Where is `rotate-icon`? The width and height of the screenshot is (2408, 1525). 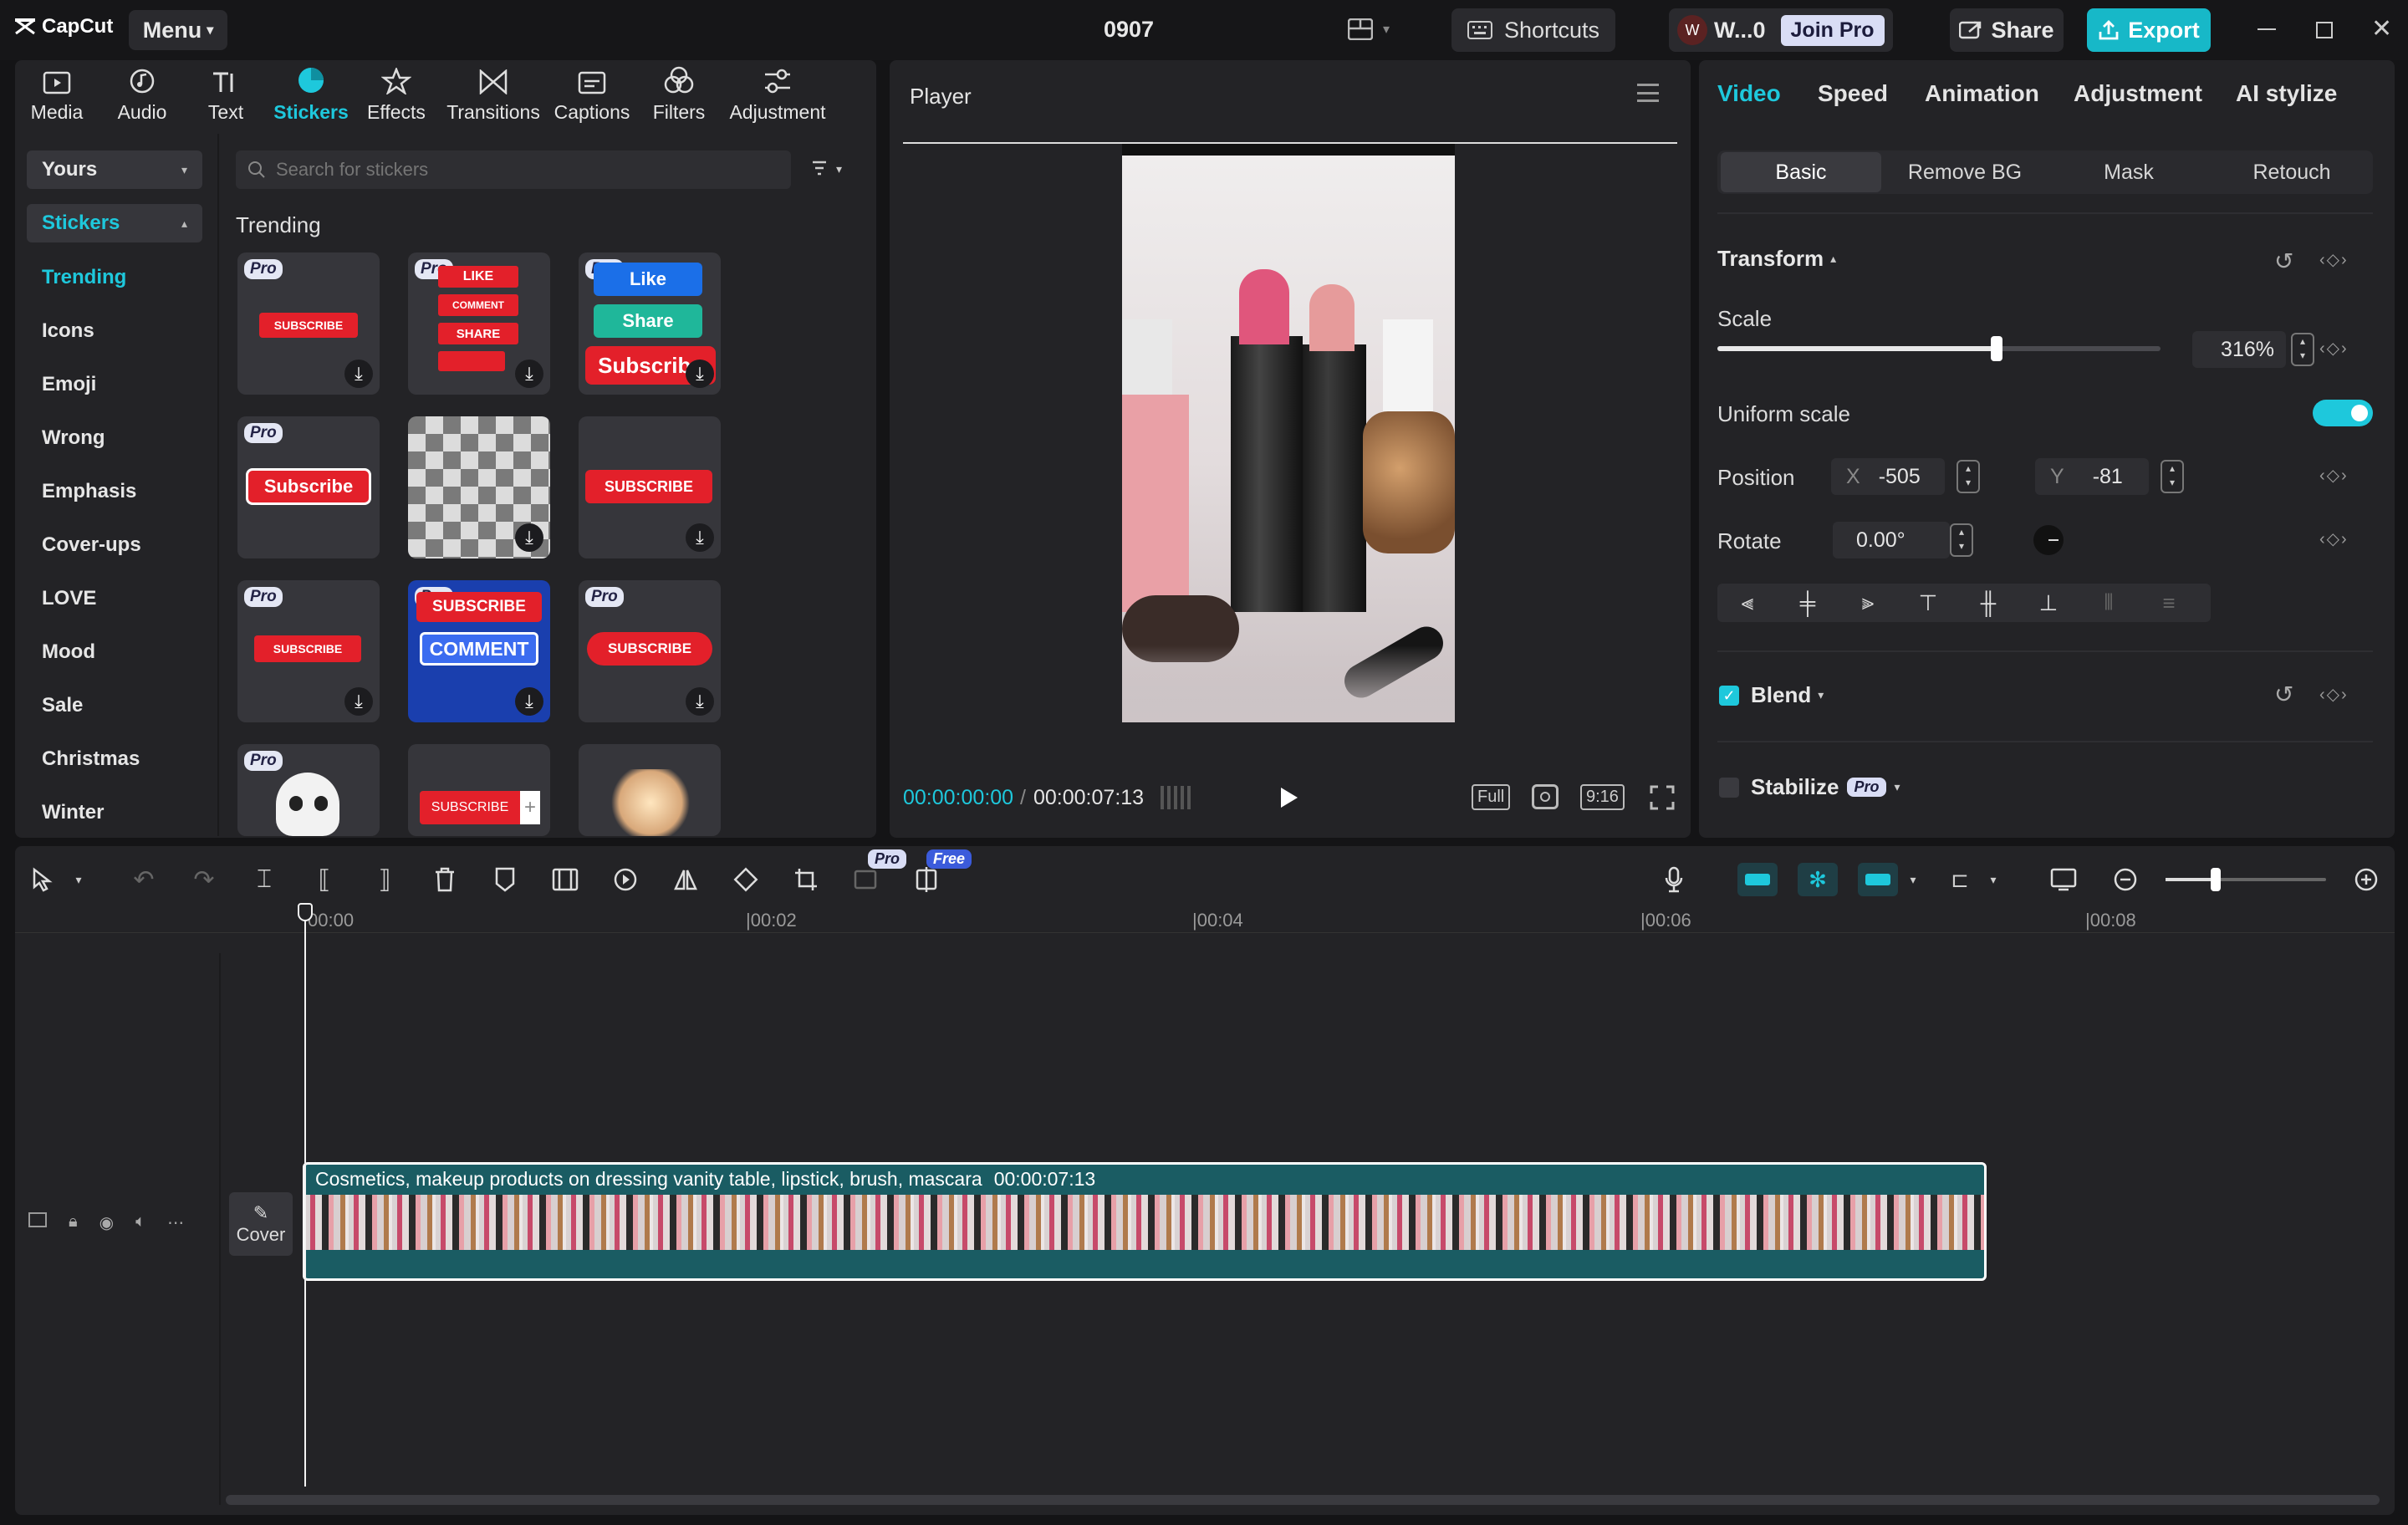 rotate-icon is located at coordinates (746, 879).